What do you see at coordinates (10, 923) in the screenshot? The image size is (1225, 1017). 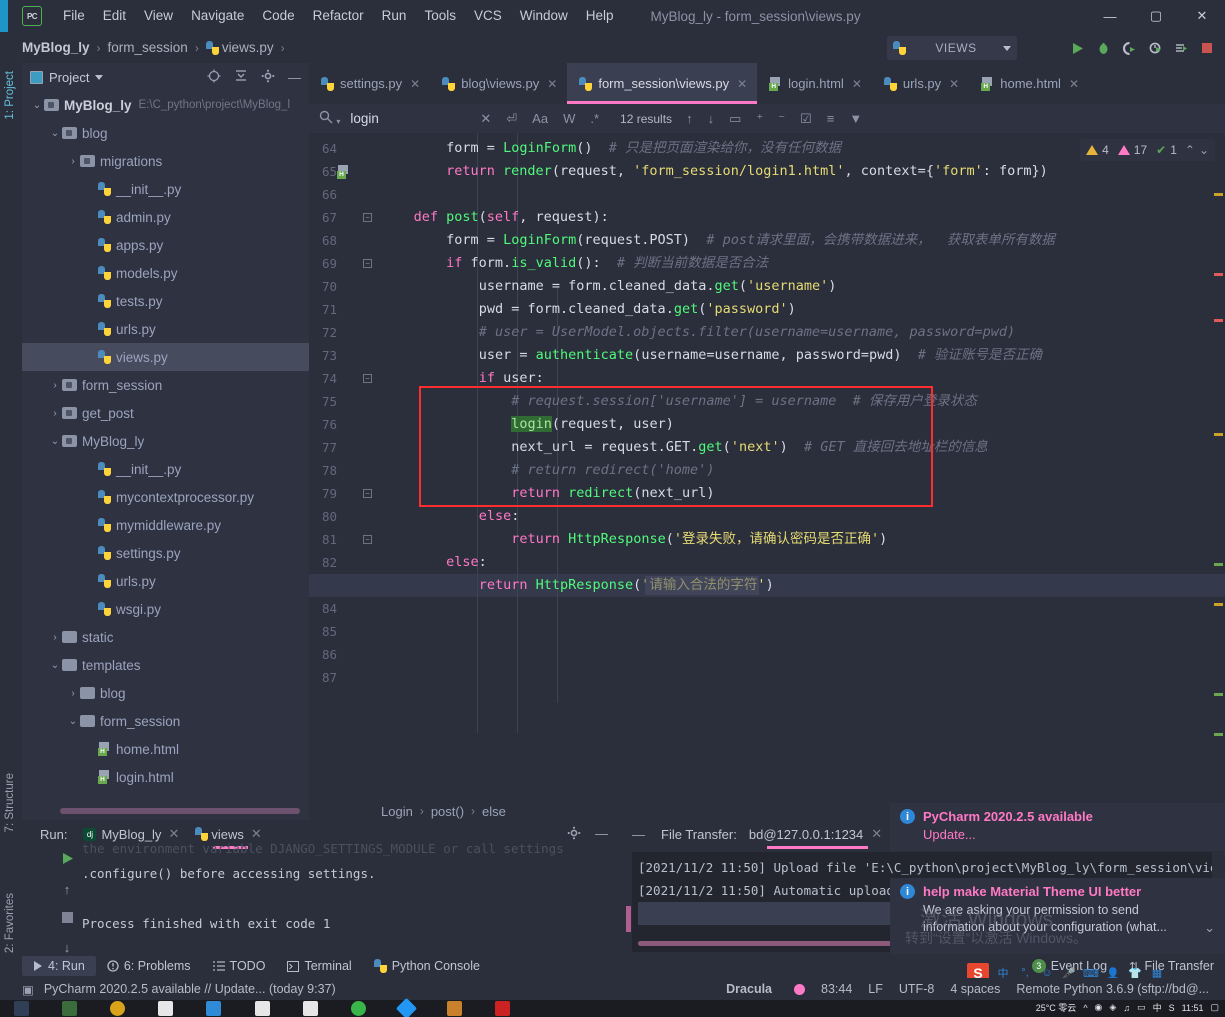 I see `sidebar-tab-favorites: 2: Favorites` at bounding box center [10, 923].